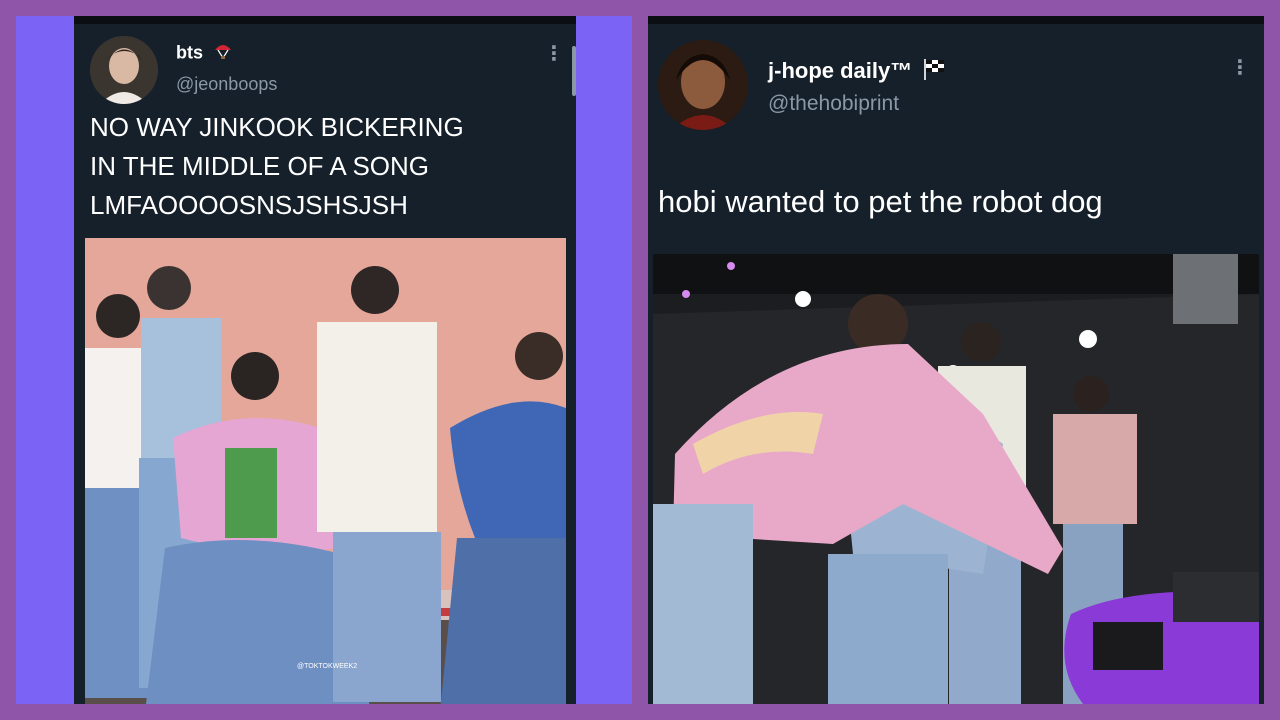 This screenshot has height=720, width=1280. What do you see at coordinates (857, 72) in the screenshot?
I see `right-display-name: j-hope daily™` at bounding box center [857, 72].